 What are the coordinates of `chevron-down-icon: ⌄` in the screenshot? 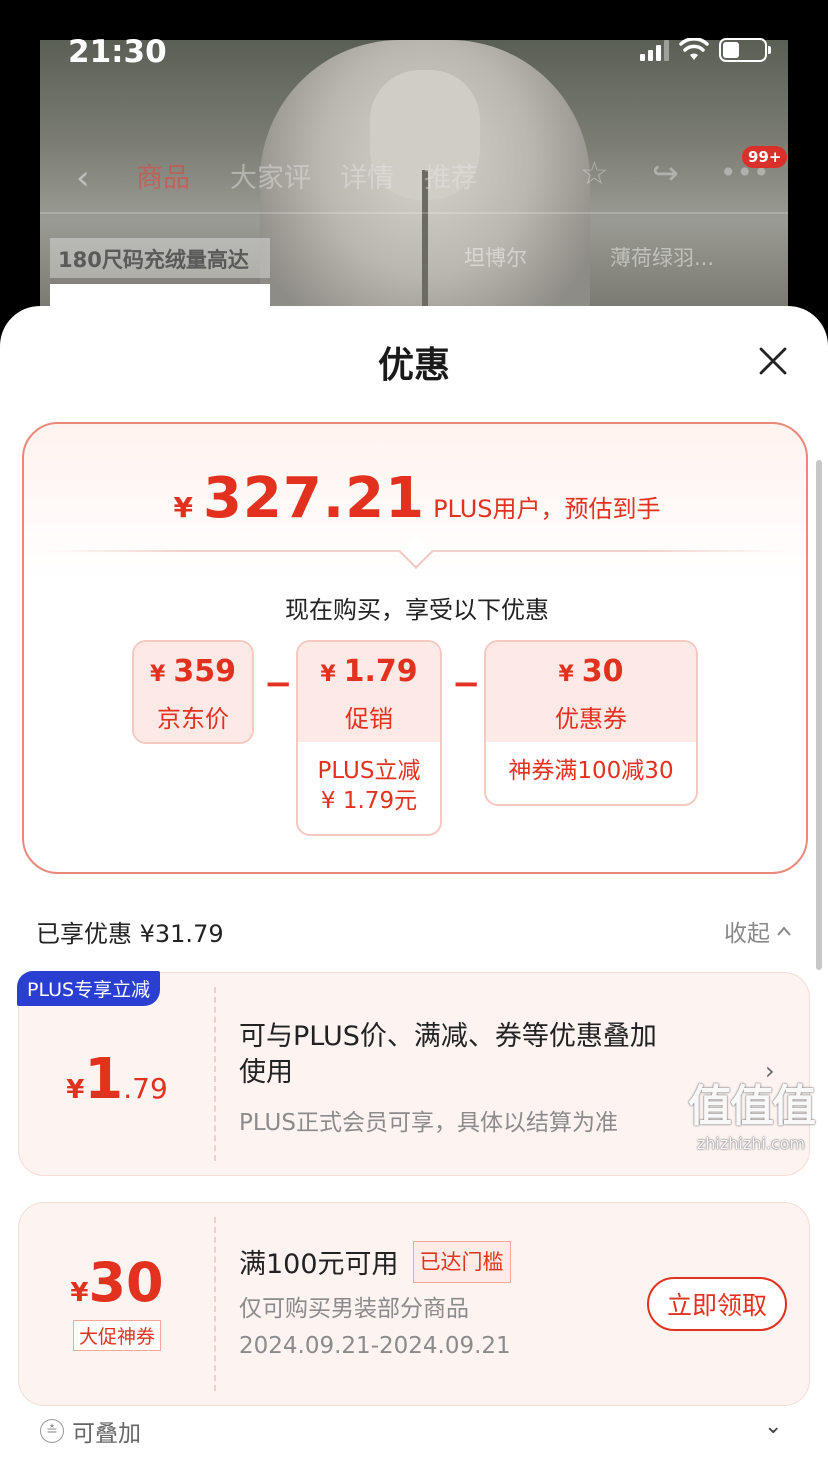 It's located at (773, 1426).